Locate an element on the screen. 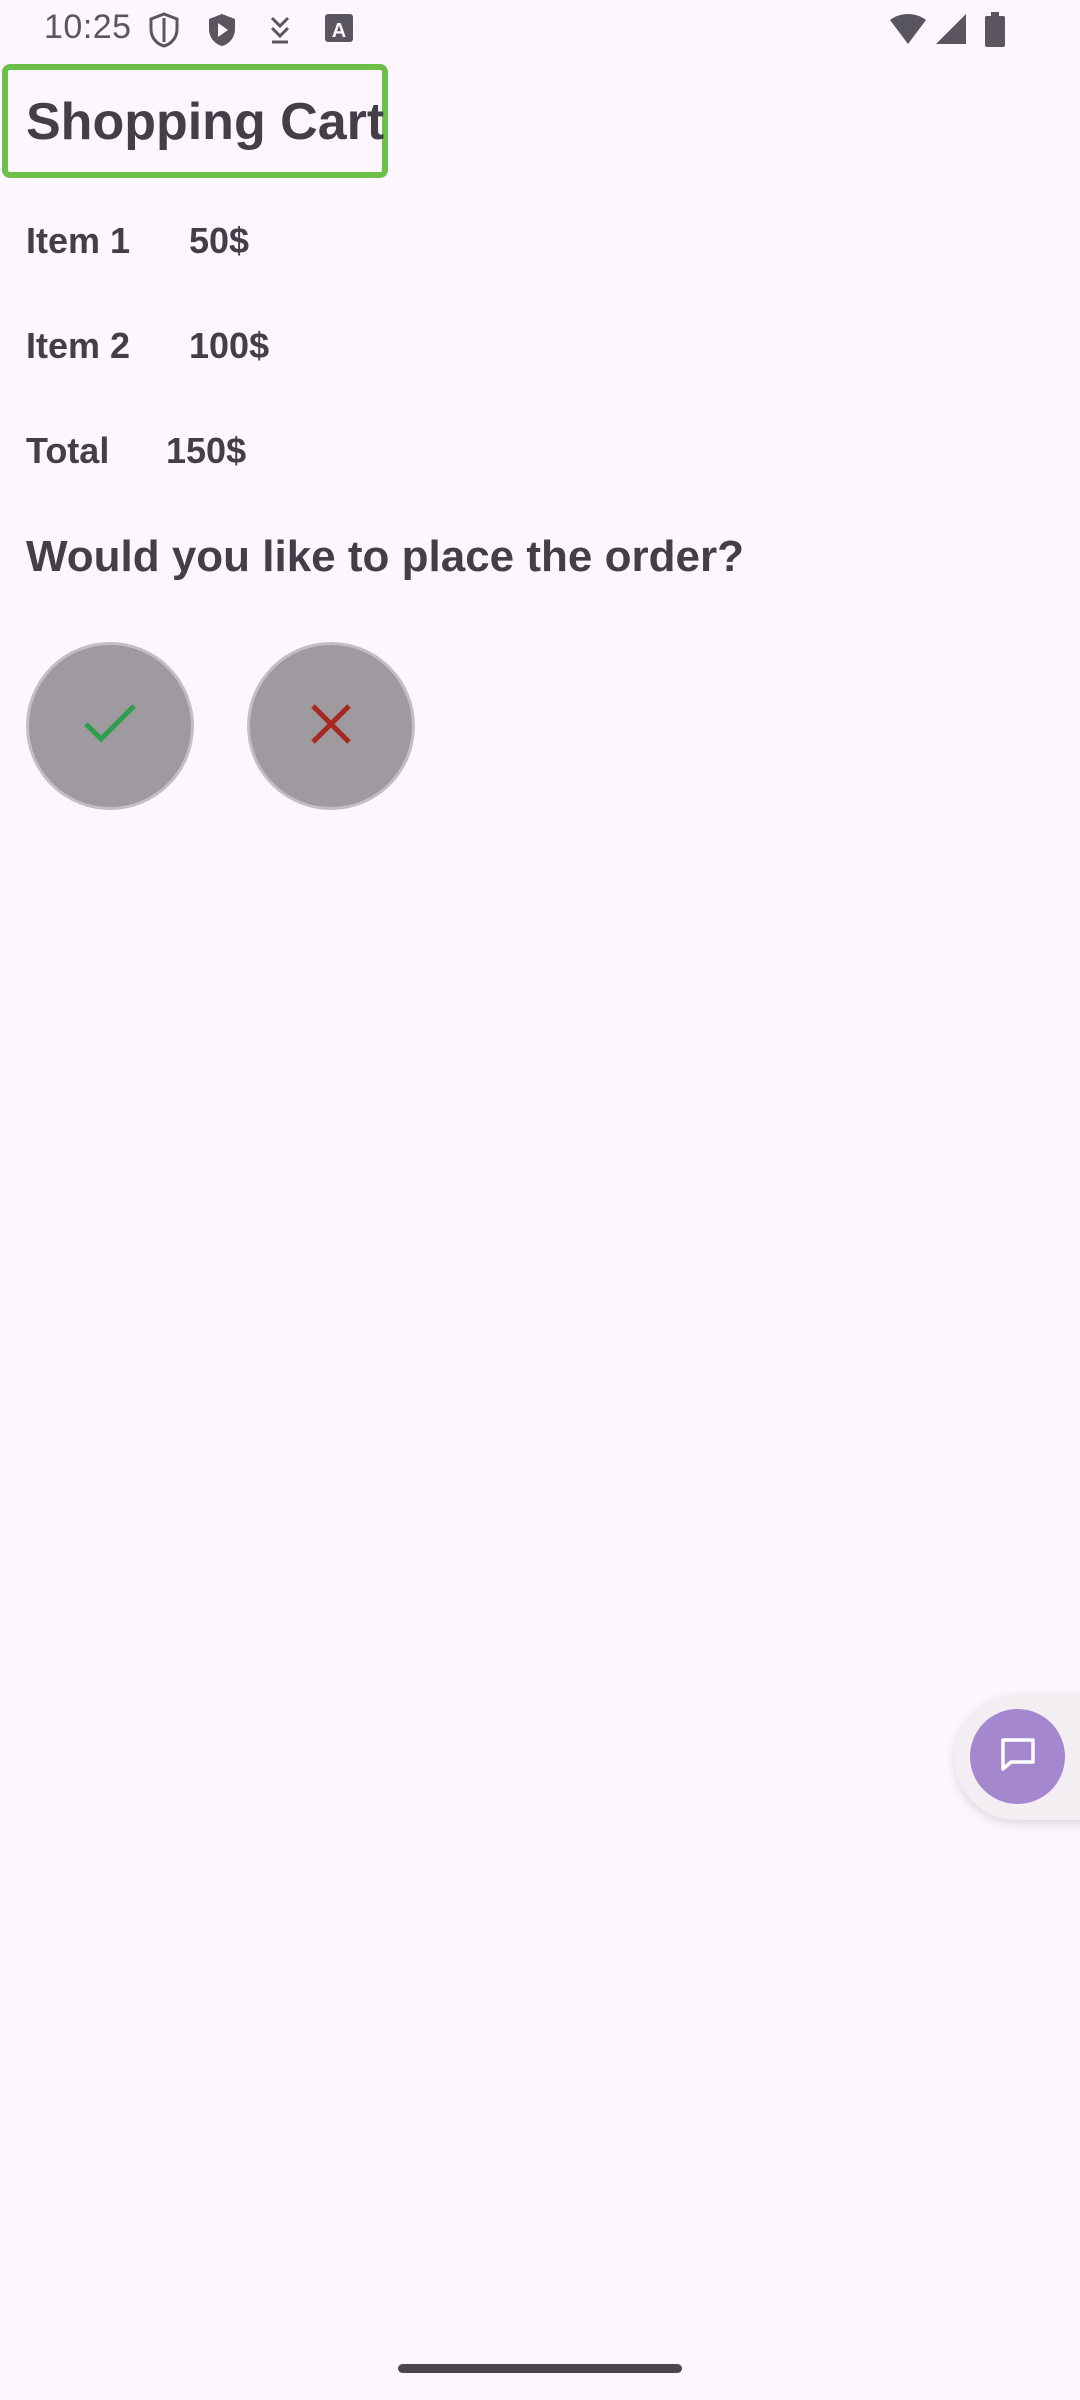 The image size is (1080, 2400). cart-item-row: Item 2 100$ is located at coordinates (147, 346).